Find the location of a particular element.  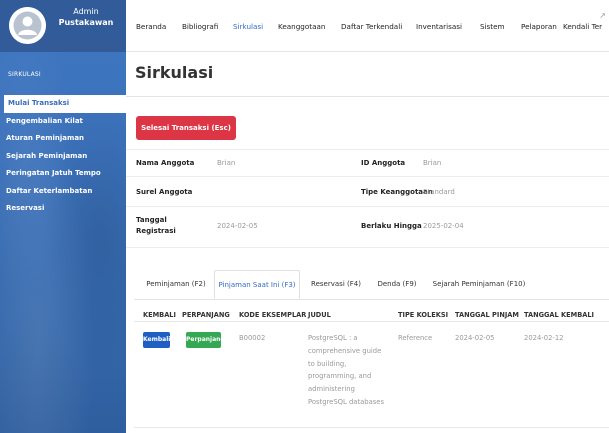

member-id-value: Brian is located at coordinates (432, 163).